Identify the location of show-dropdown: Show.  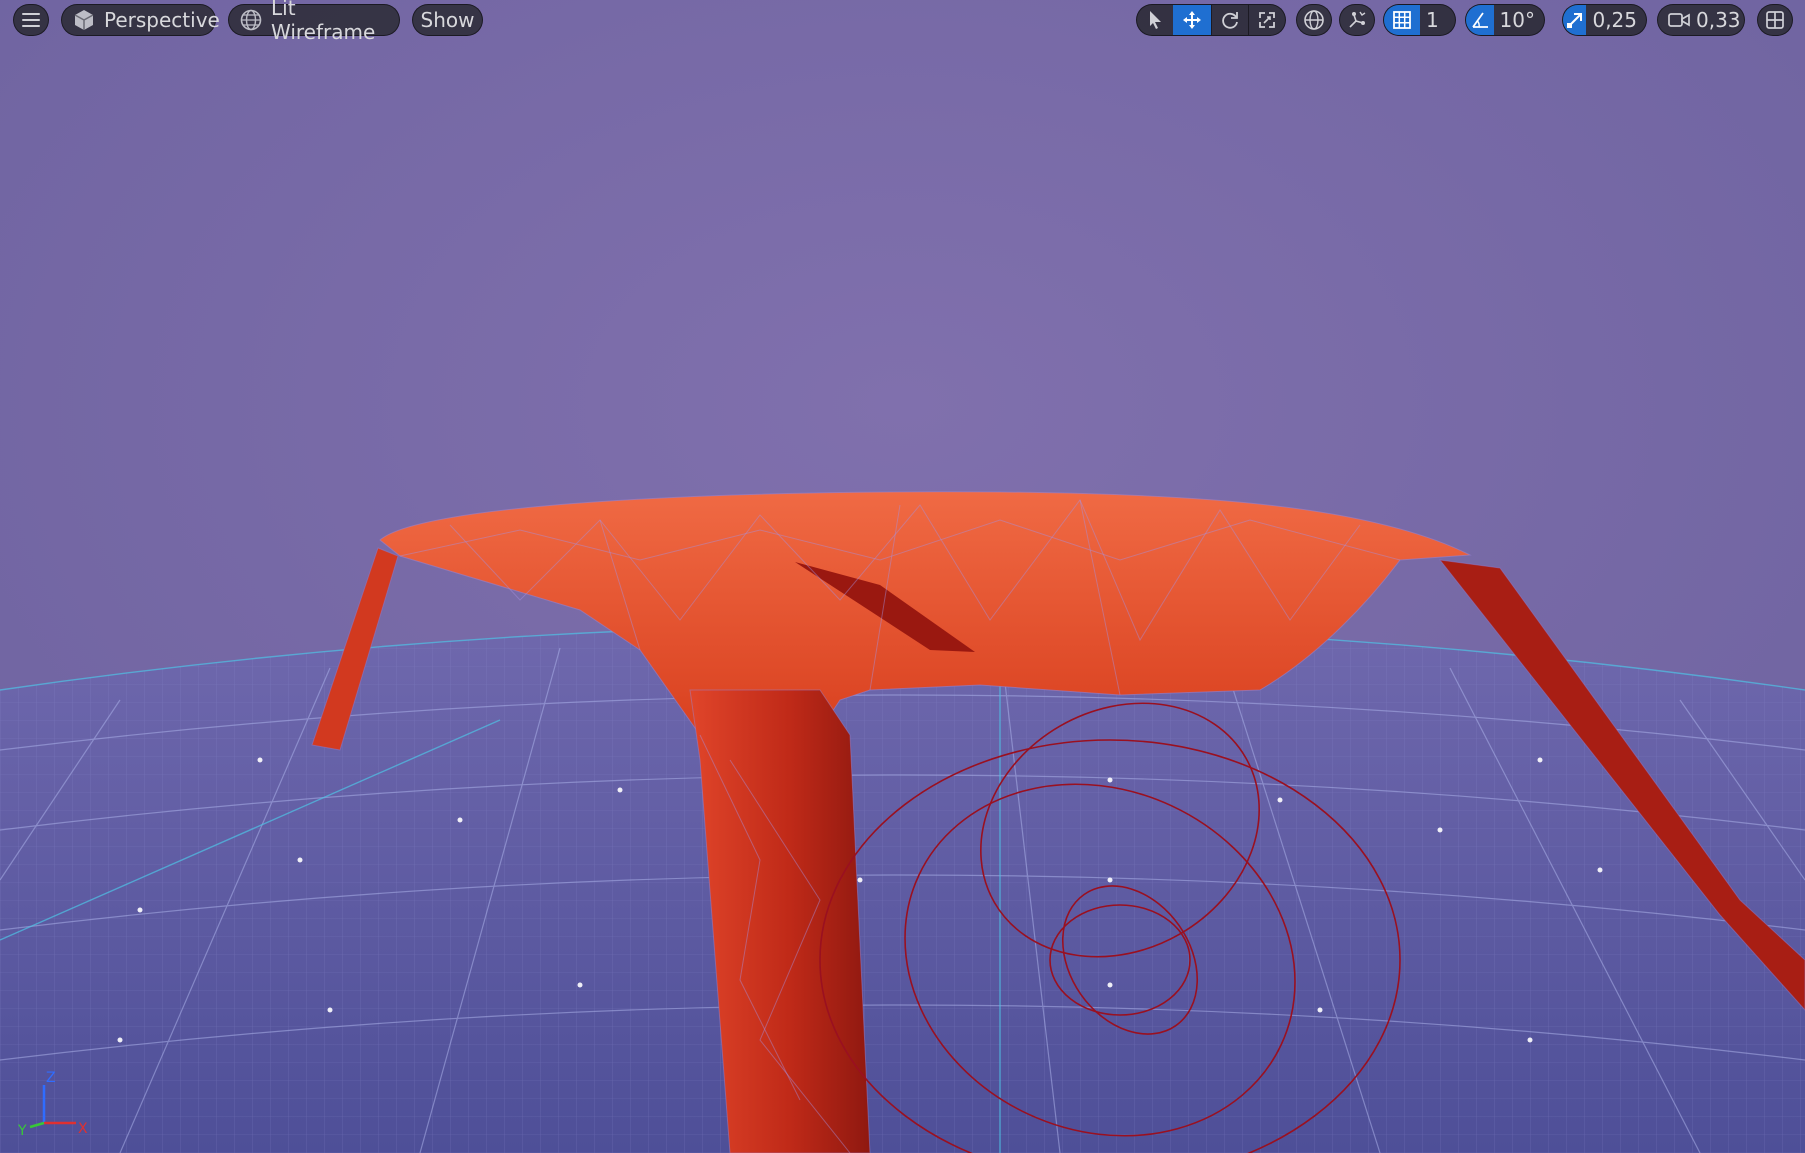
(447, 20).